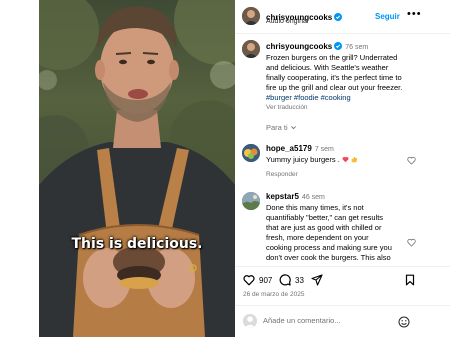 This screenshot has width=450, height=337. What do you see at coordinates (251, 16) in the screenshot?
I see `author-avatar` at bounding box center [251, 16].